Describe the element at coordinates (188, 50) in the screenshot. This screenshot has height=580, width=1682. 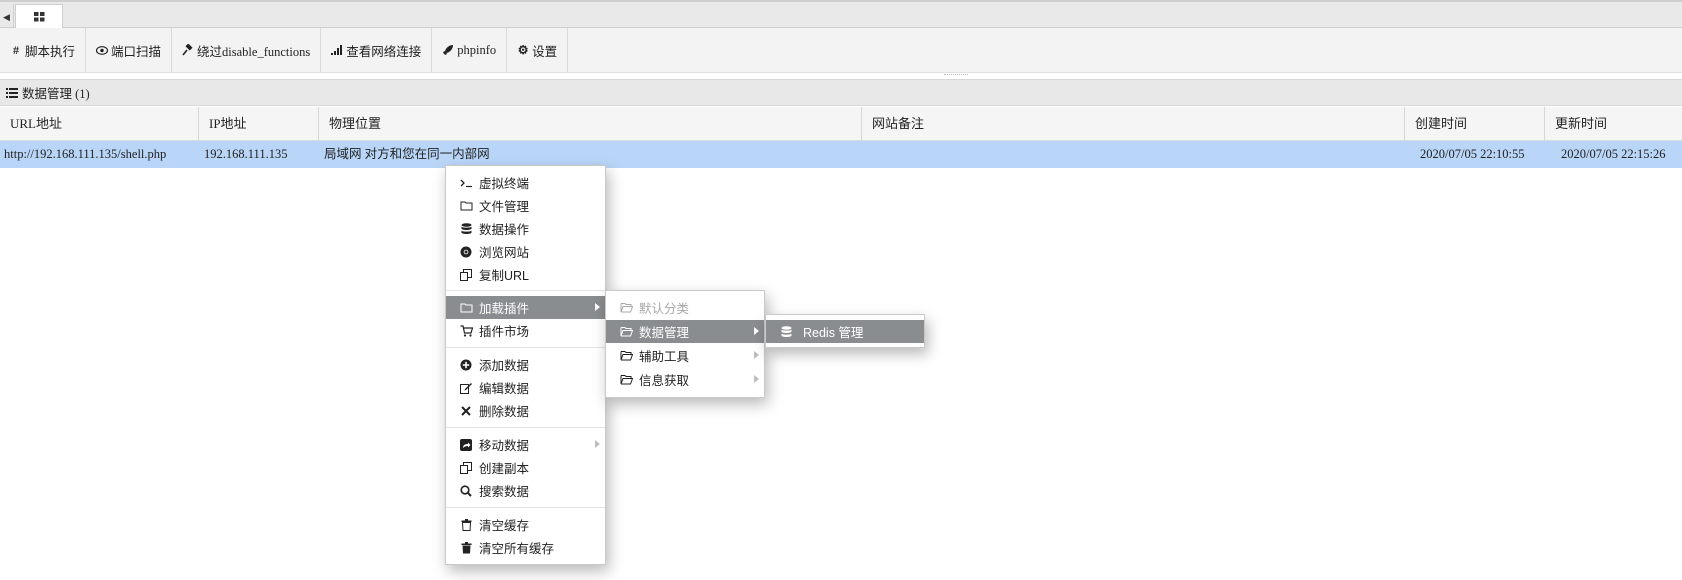
I see `hammer-icon` at that location.